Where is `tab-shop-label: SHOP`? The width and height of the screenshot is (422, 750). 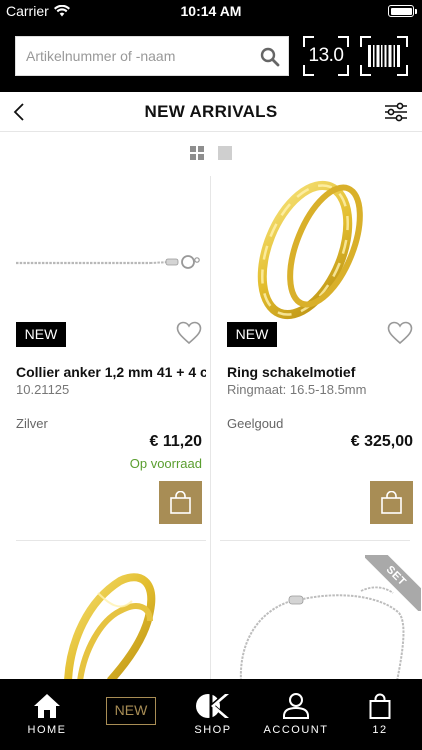 tab-shop-label: SHOP is located at coordinates (213, 730).